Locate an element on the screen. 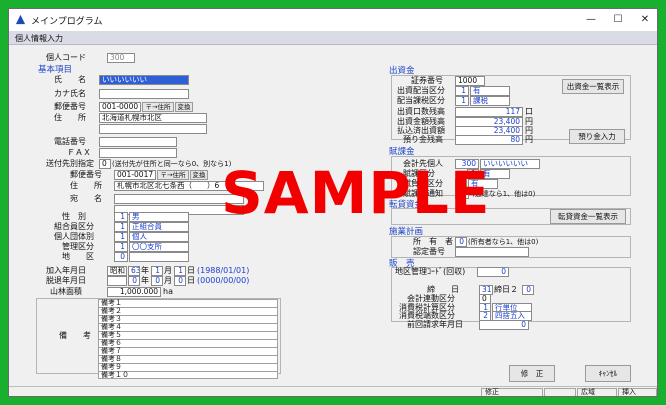 The width and height of the screenshot is (666, 405). sofu-label: 送付先別指定 is located at coordinates (70, 163).